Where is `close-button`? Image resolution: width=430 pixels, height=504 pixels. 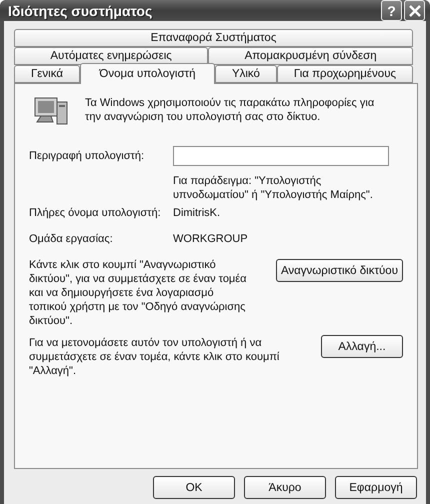 close-button is located at coordinates (414, 10).